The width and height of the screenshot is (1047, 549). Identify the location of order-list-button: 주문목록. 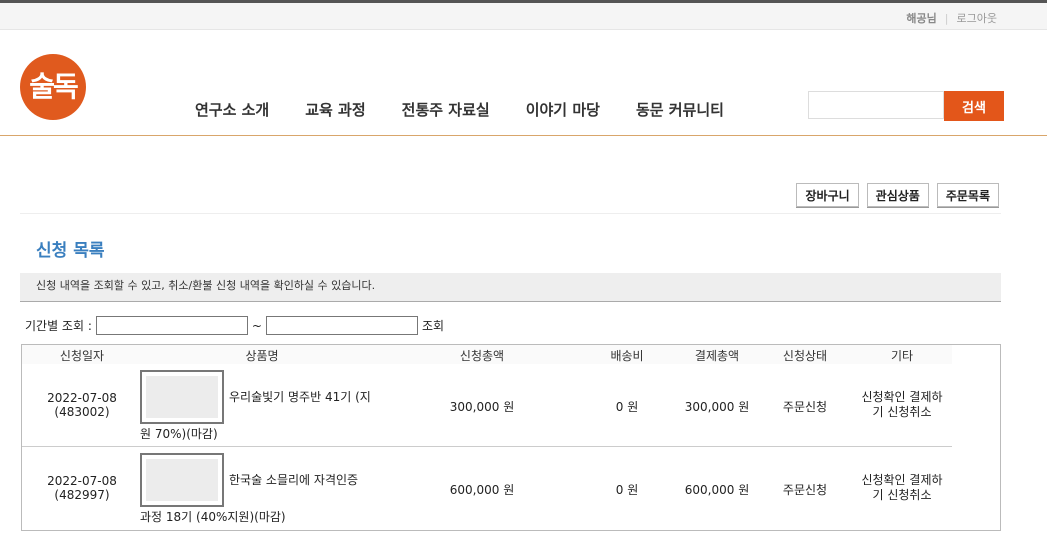
(967, 195).